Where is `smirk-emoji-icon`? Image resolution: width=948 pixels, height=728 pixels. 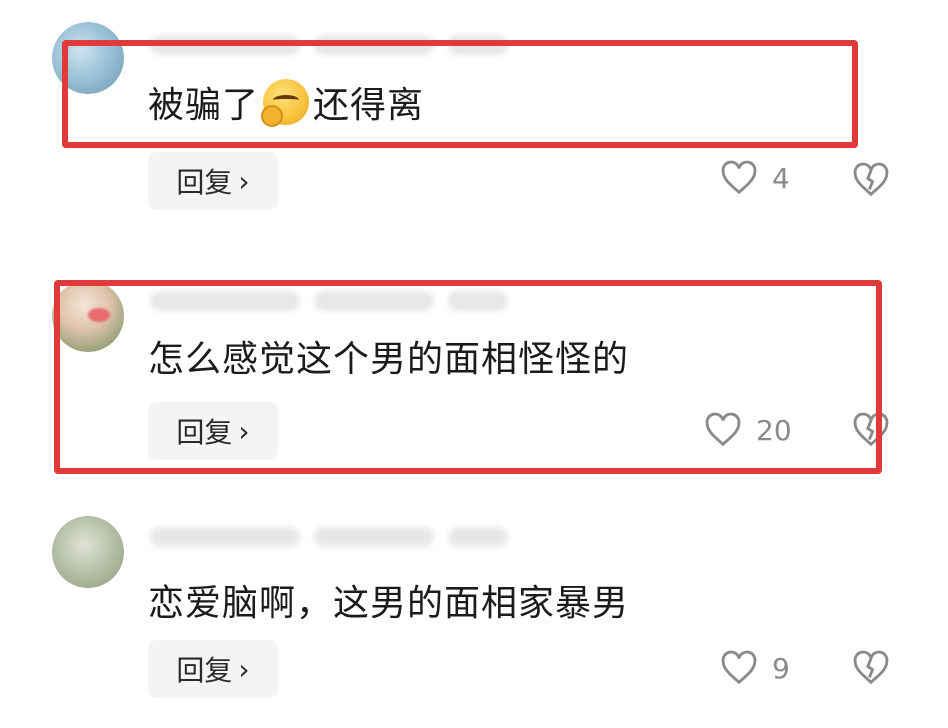 smirk-emoji-icon is located at coordinates (285, 103).